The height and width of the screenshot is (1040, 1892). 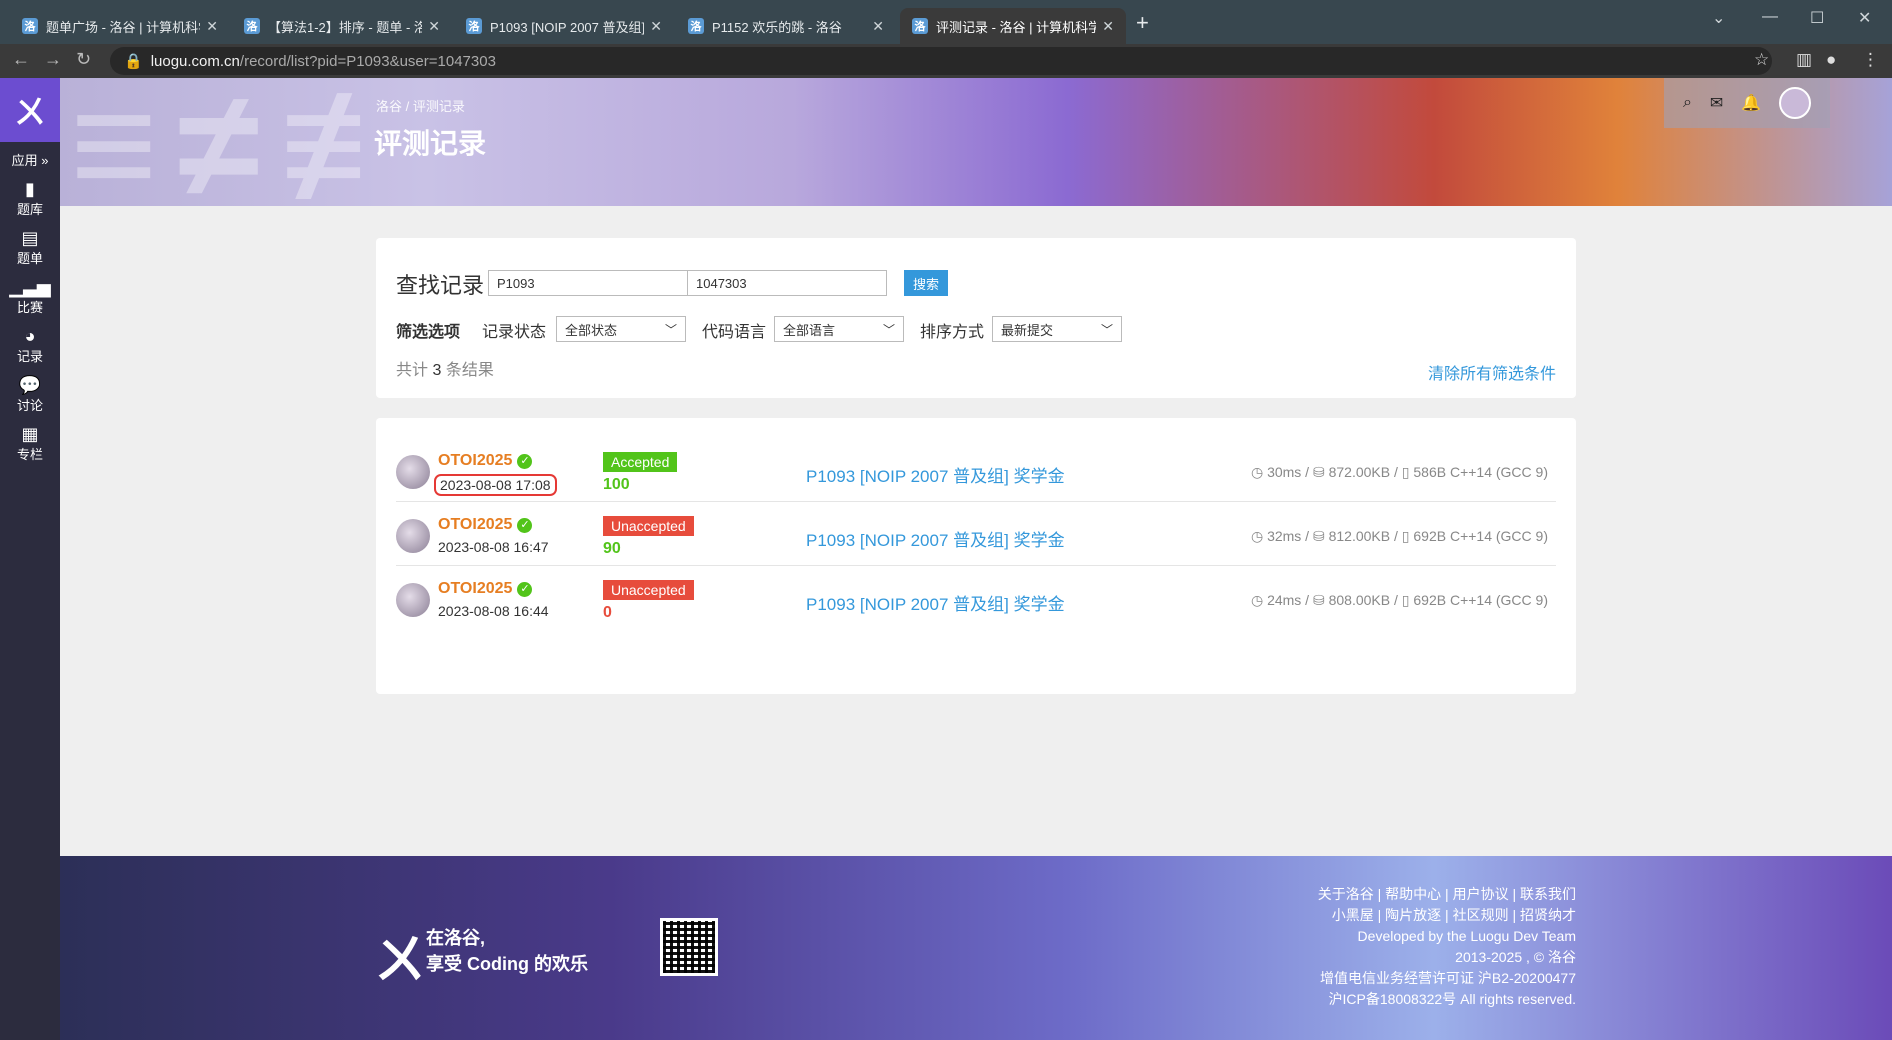 What do you see at coordinates (1142, 23) in the screenshot?
I see `new-tab-icon: +` at bounding box center [1142, 23].